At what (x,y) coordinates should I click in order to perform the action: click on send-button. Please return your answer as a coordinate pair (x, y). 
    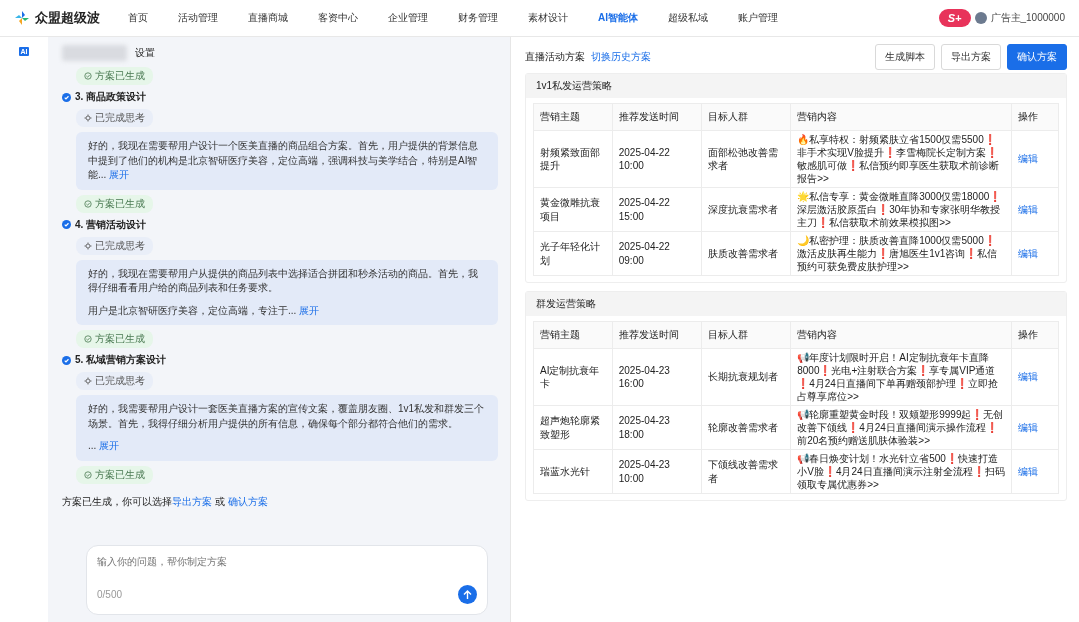
    Looking at the image, I should click on (467, 594).